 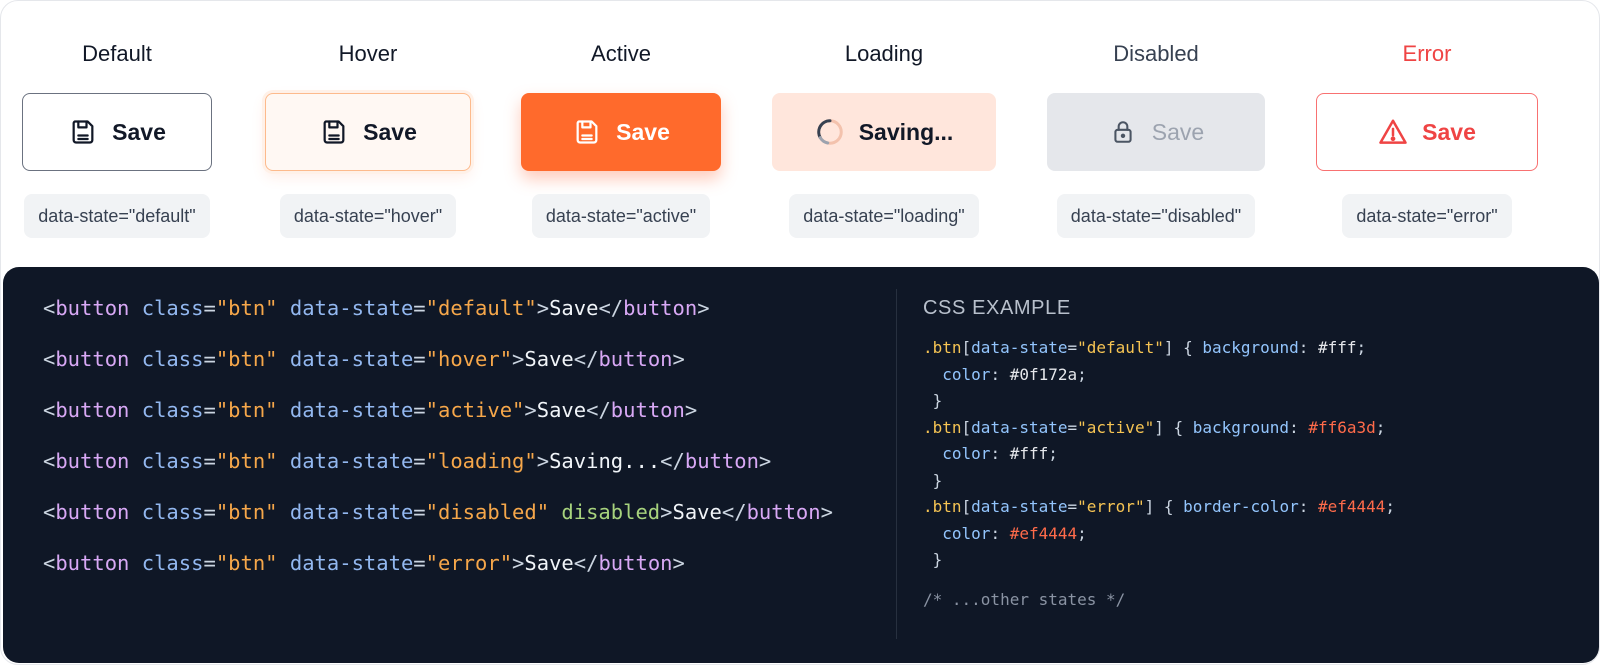 I want to click on state-title-disabled: Disabled, so click(x=1156, y=53).